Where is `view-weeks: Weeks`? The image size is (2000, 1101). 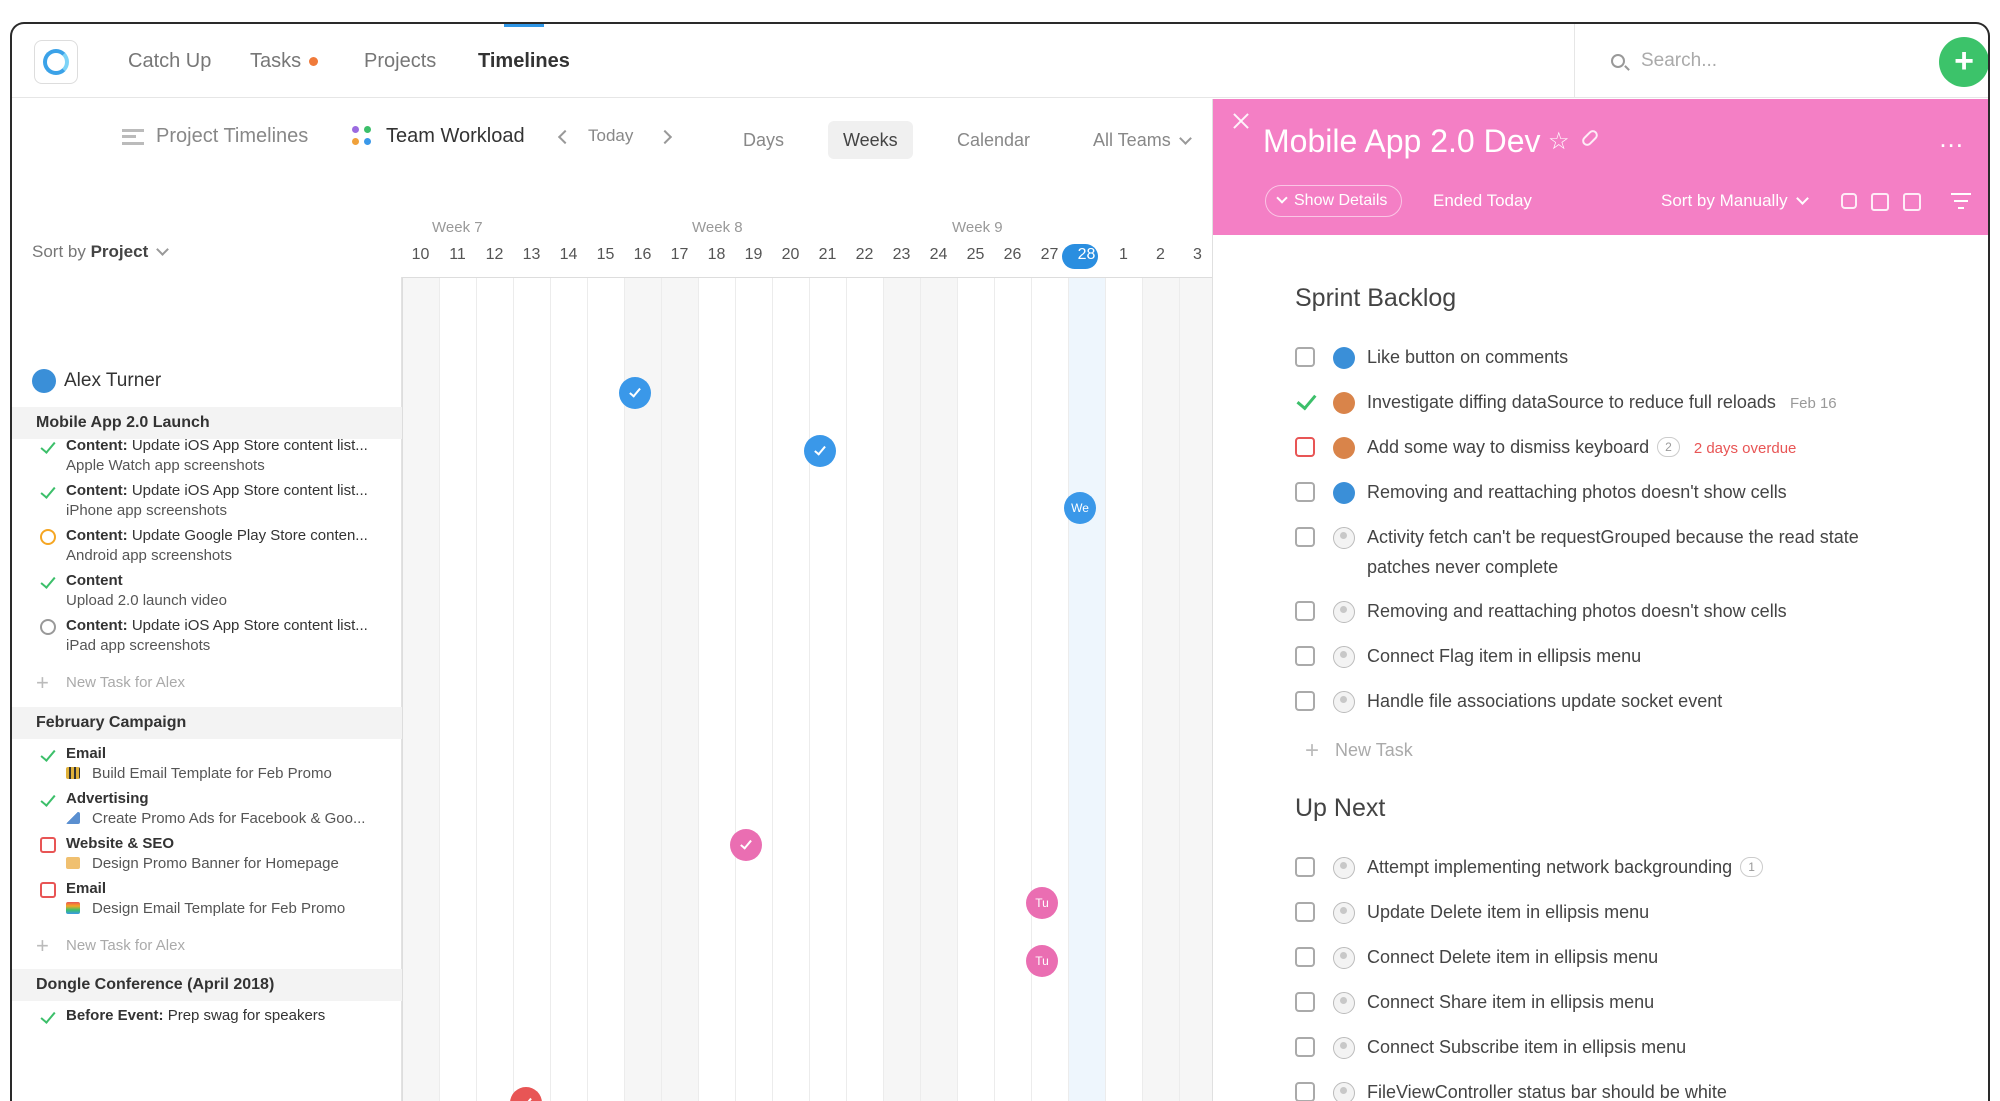
view-weeks: Weeks is located at coordinates (870, 140).